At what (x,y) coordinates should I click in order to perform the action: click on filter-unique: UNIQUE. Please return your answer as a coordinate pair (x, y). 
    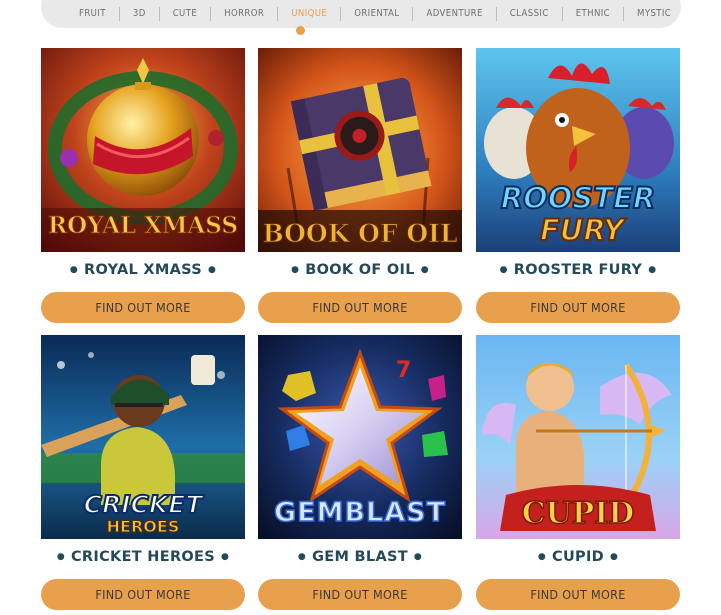
    Looking at the image, I should click on (308, 14).